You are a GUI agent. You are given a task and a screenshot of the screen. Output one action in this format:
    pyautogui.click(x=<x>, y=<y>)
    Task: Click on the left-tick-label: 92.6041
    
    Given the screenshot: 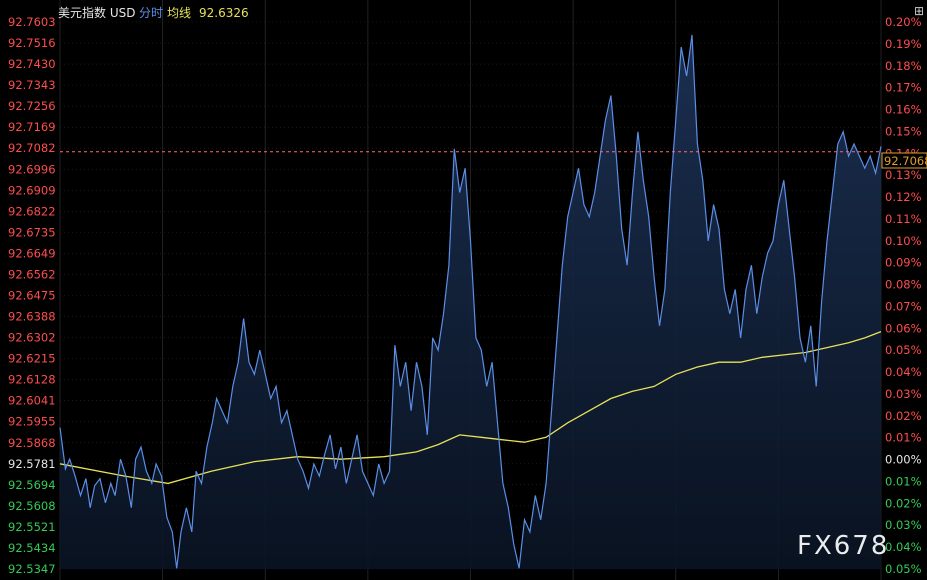 What is the action you would take?
    pyautogui.click(x=32, y=401)
    